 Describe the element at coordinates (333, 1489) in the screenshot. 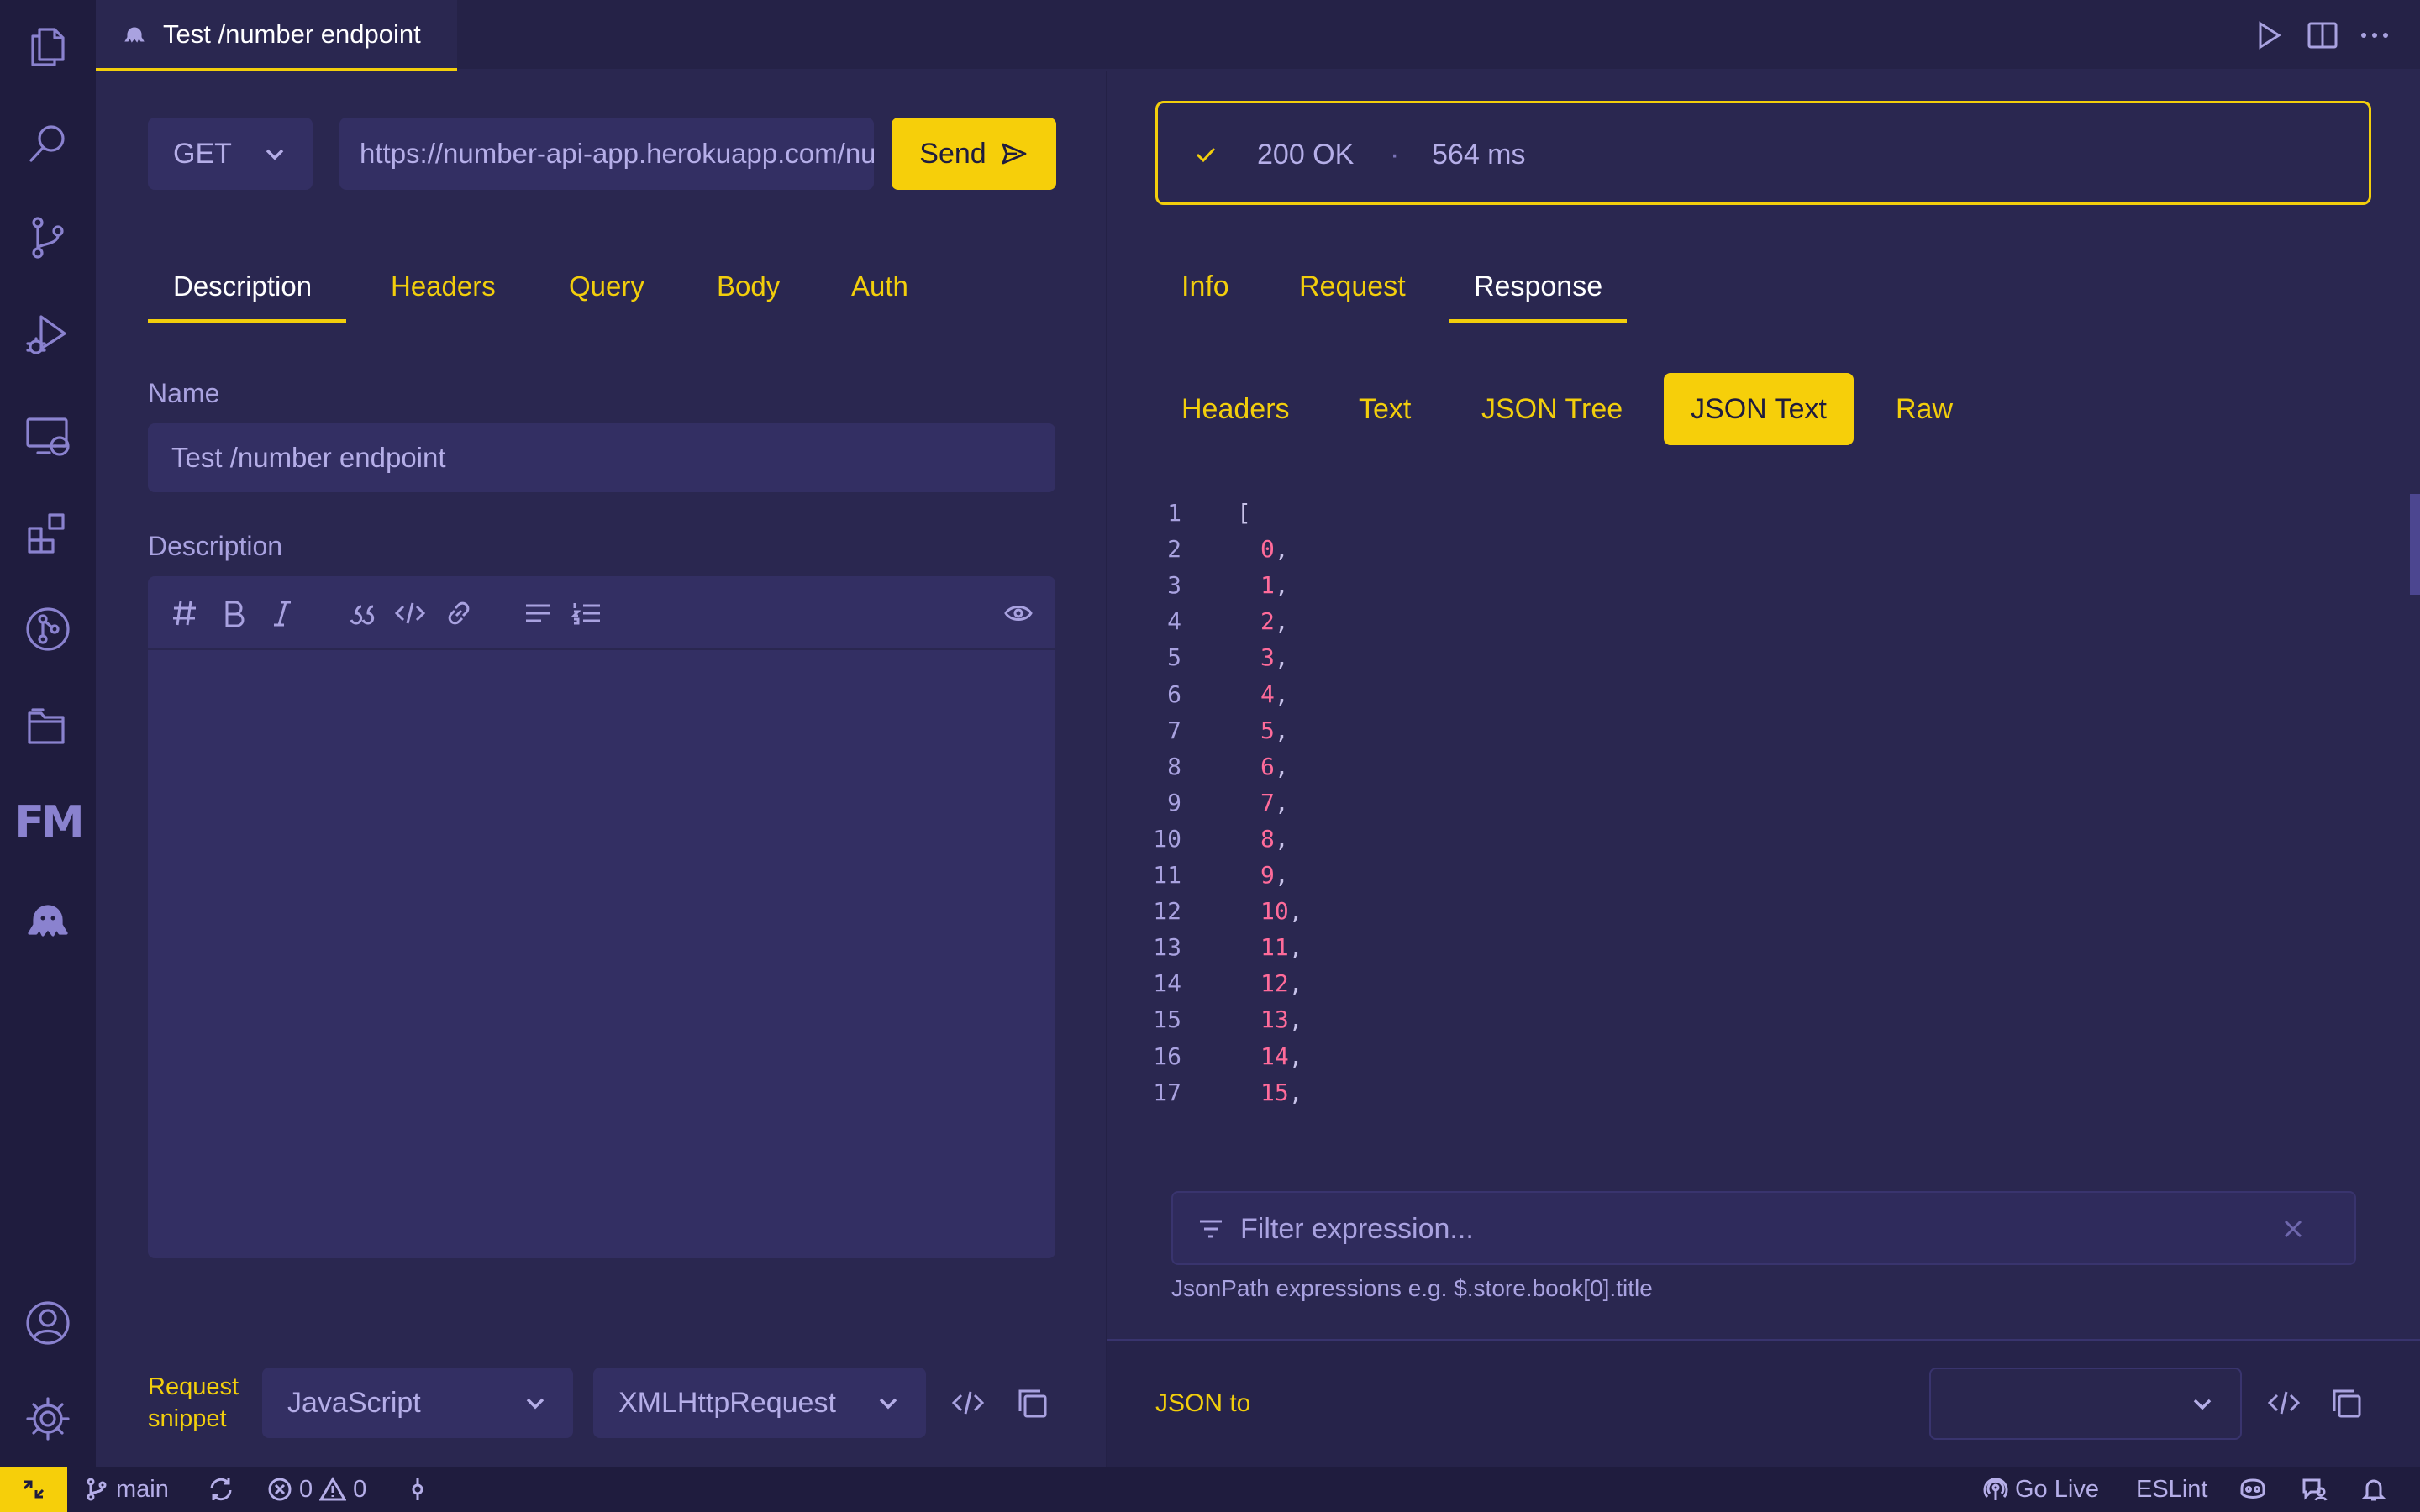

I see `warning-icon` at that location.